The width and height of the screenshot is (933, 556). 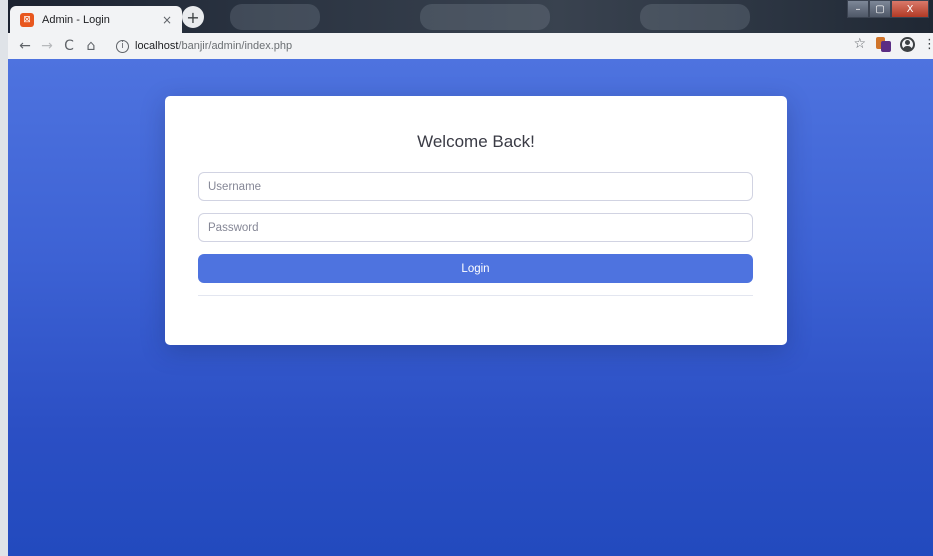 I want to click on window-frame, so click(x=4, y=278).